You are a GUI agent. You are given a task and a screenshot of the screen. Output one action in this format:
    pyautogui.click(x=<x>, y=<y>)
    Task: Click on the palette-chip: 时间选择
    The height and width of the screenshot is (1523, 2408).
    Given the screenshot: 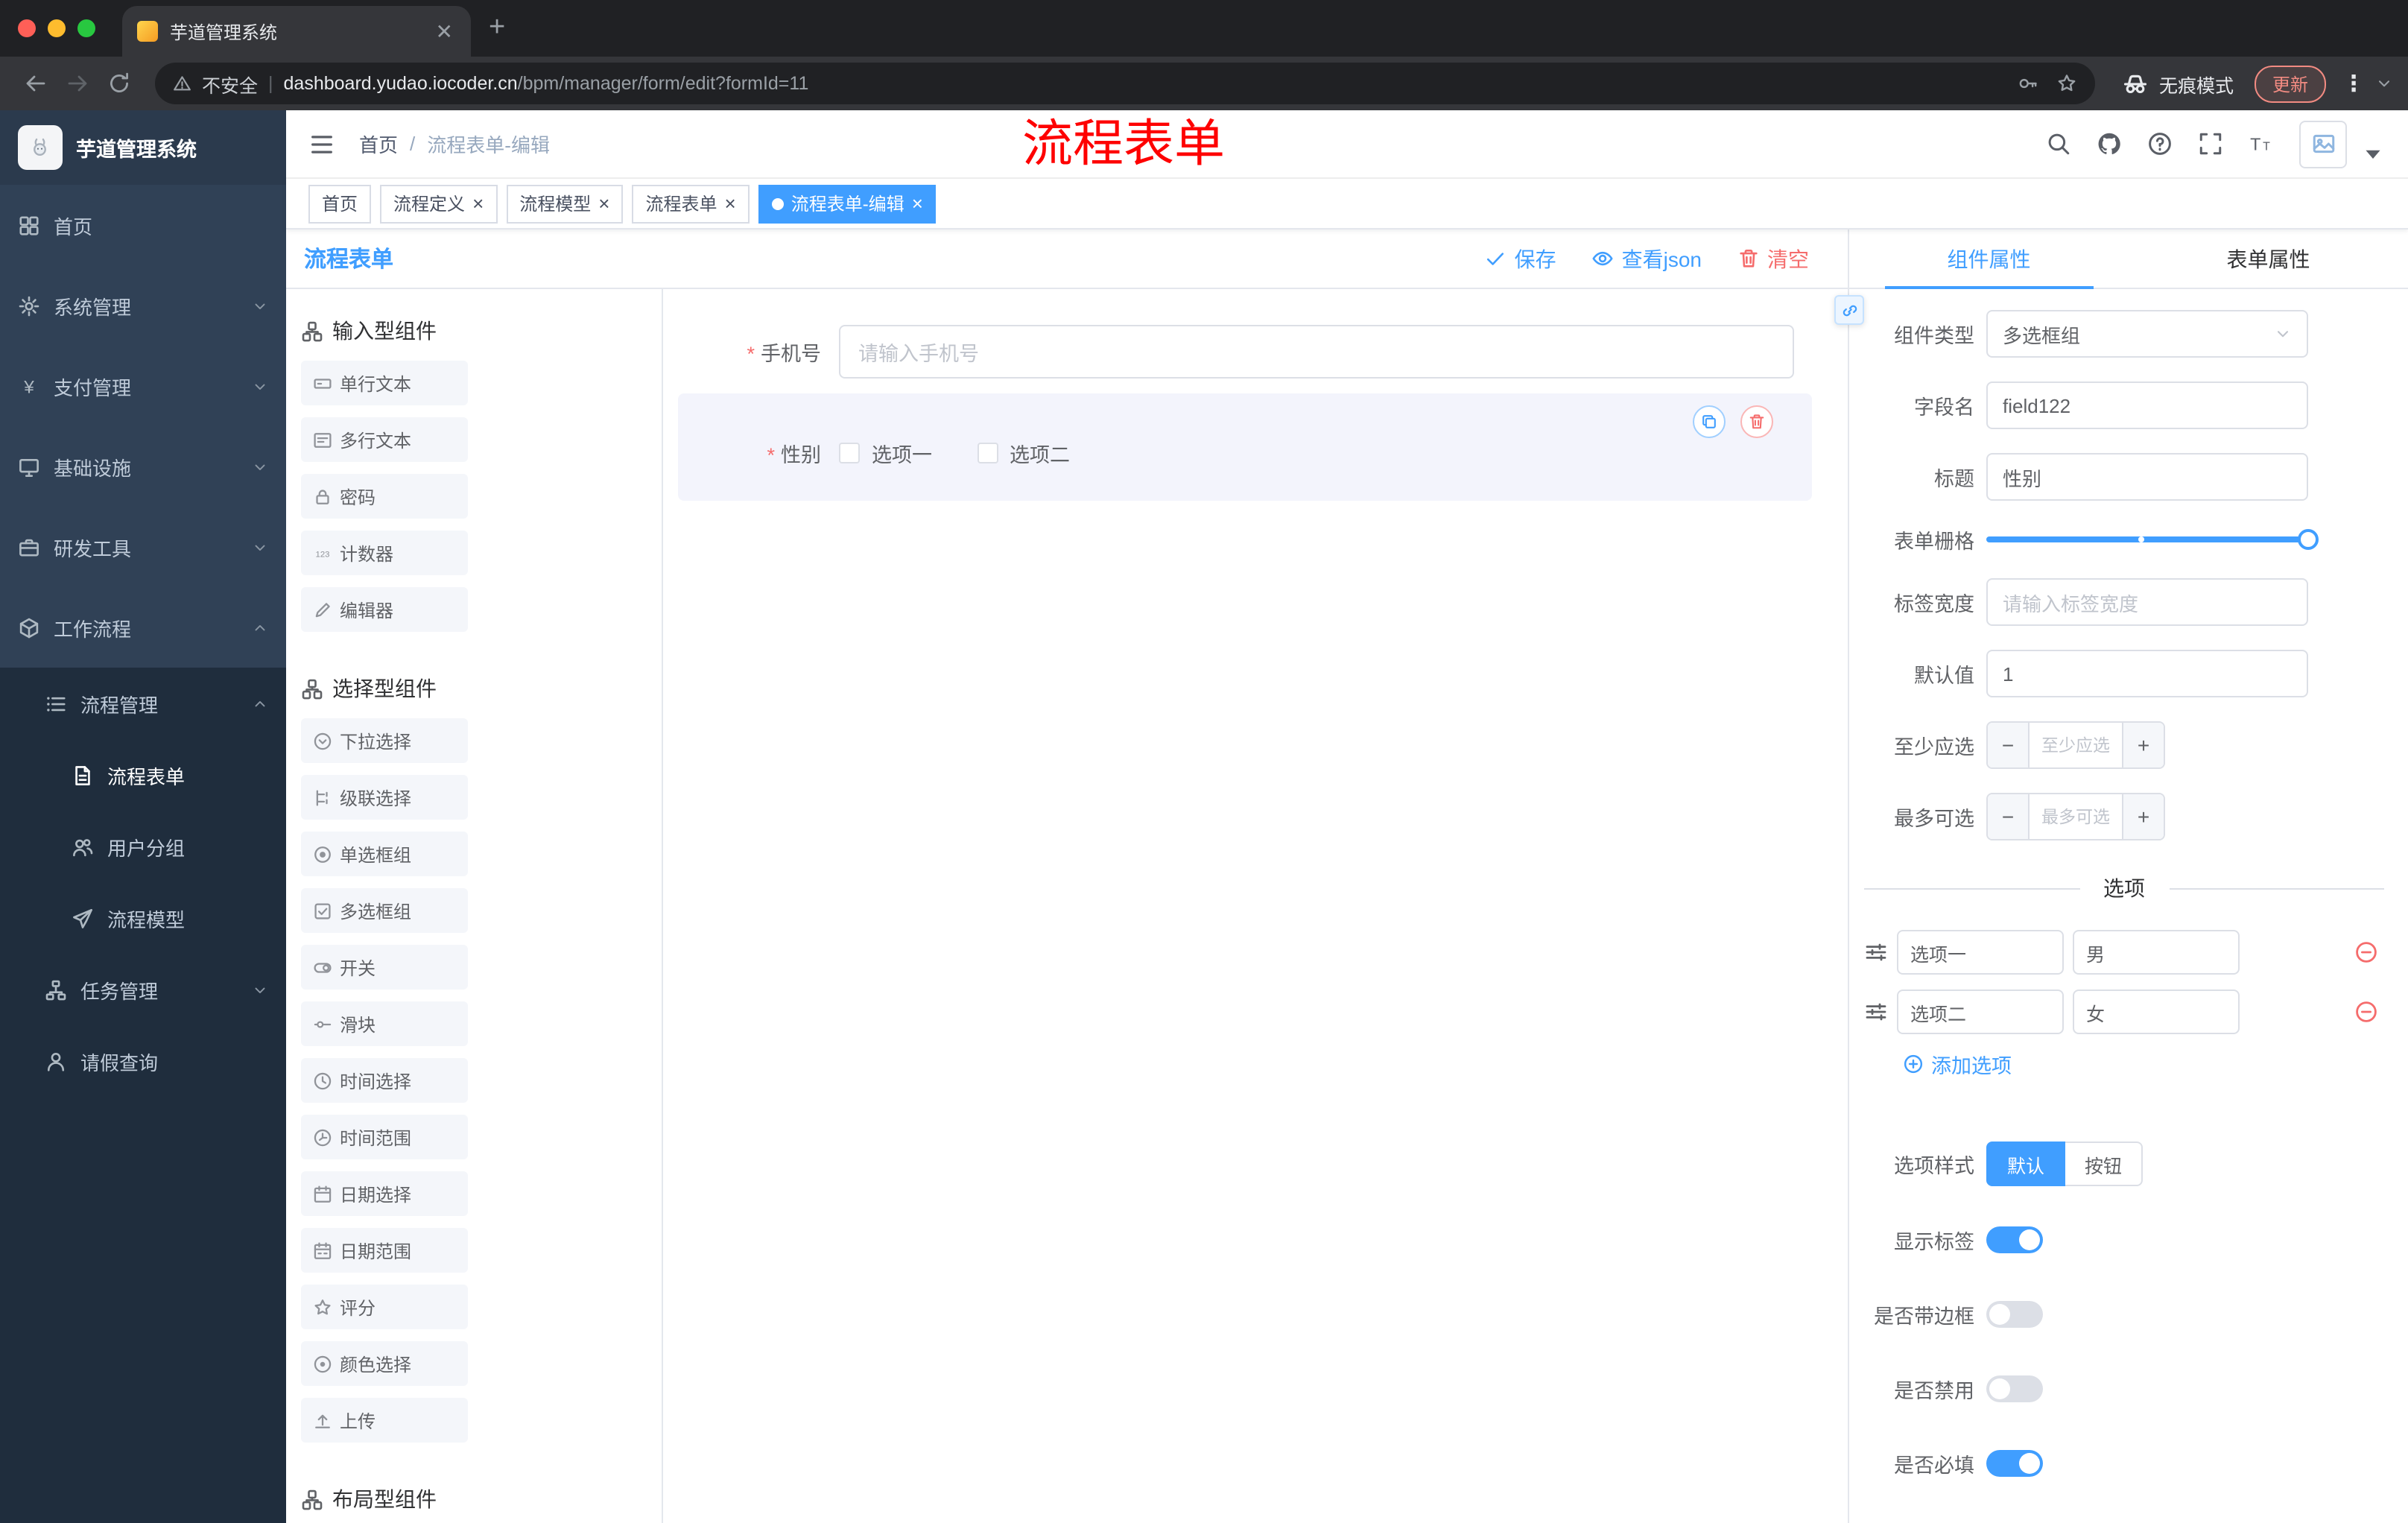 What is the action you would take?
    pyautogui.click(x=384, y=1081)
    